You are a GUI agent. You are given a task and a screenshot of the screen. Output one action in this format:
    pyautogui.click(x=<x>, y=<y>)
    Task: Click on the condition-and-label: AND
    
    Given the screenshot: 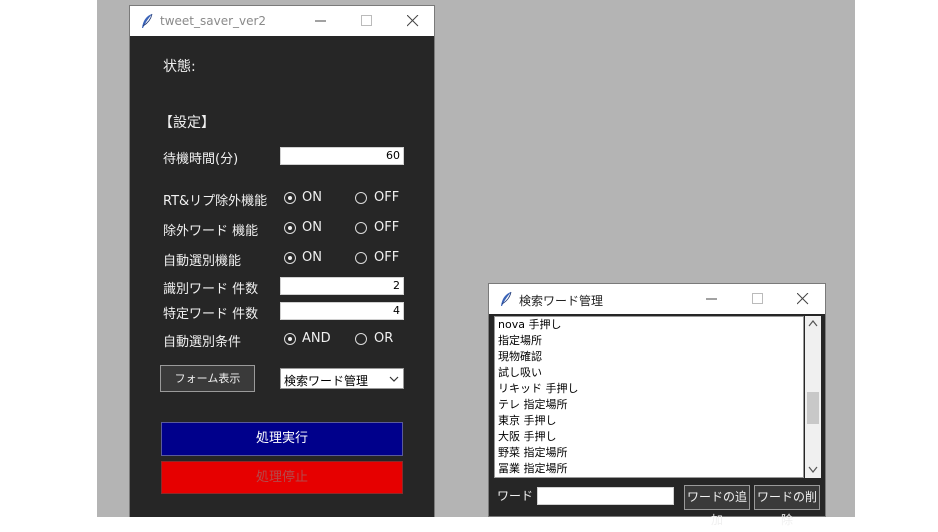 What is the action you would take?
    pyautogui.click(x=316, y=338)
    